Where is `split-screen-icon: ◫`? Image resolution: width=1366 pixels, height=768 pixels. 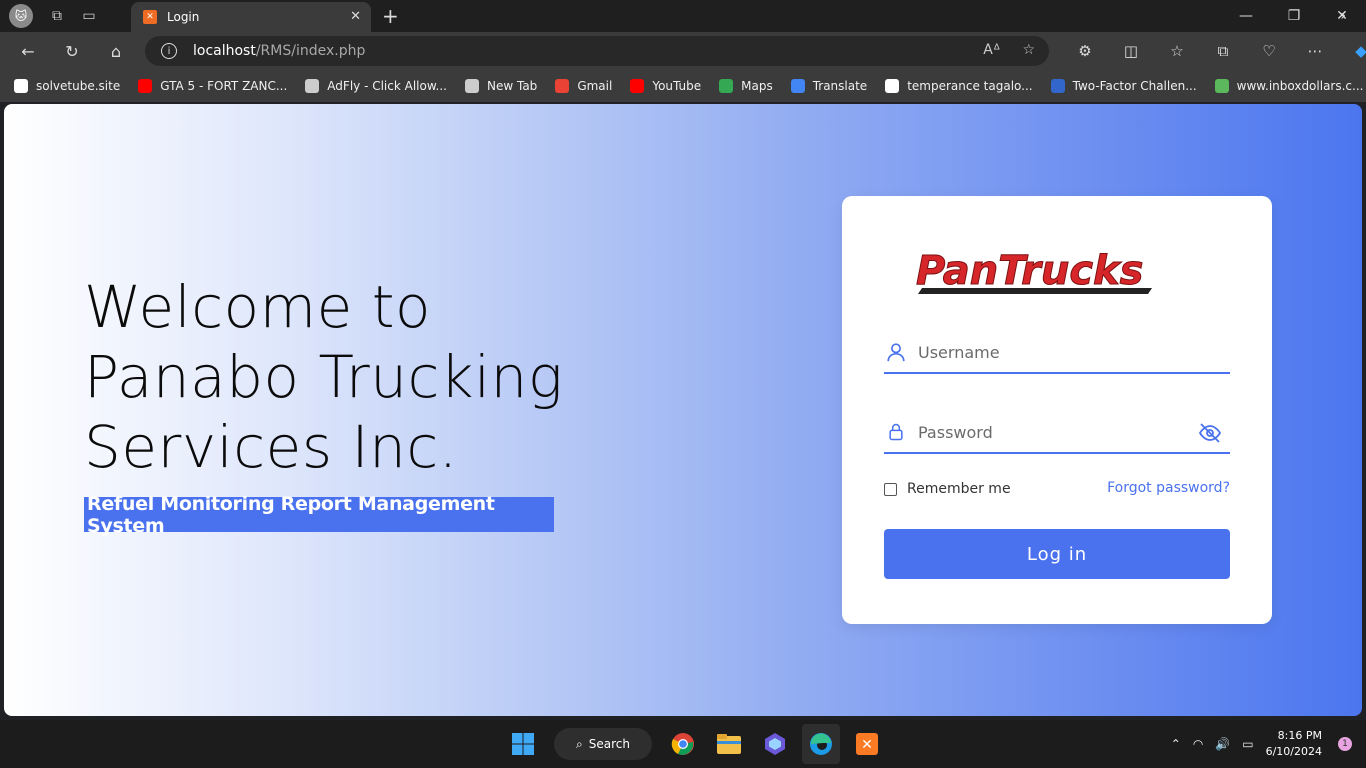
split-screen-icon: ◫ is located at coordinates (1131, 51).